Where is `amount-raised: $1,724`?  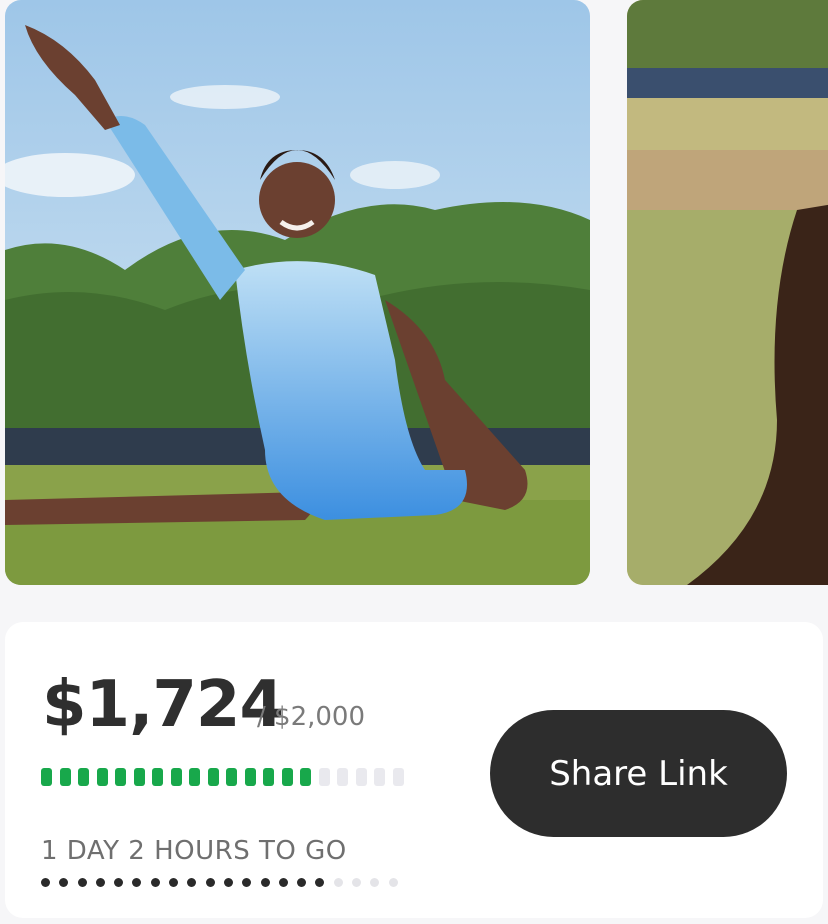 amount-raised: $1,724 is located at coordinates (163, 705).